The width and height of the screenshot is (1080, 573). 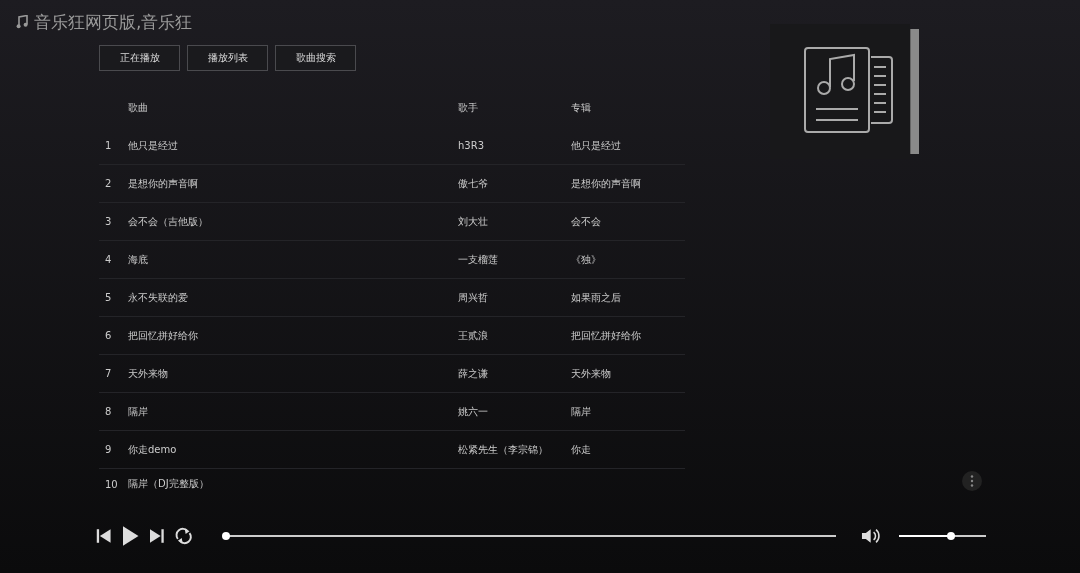 What do you see at coordinates (293, 183) in the screenshot?
I see `song-title: 是想你的声音啊` at bounding box center [293, 183].